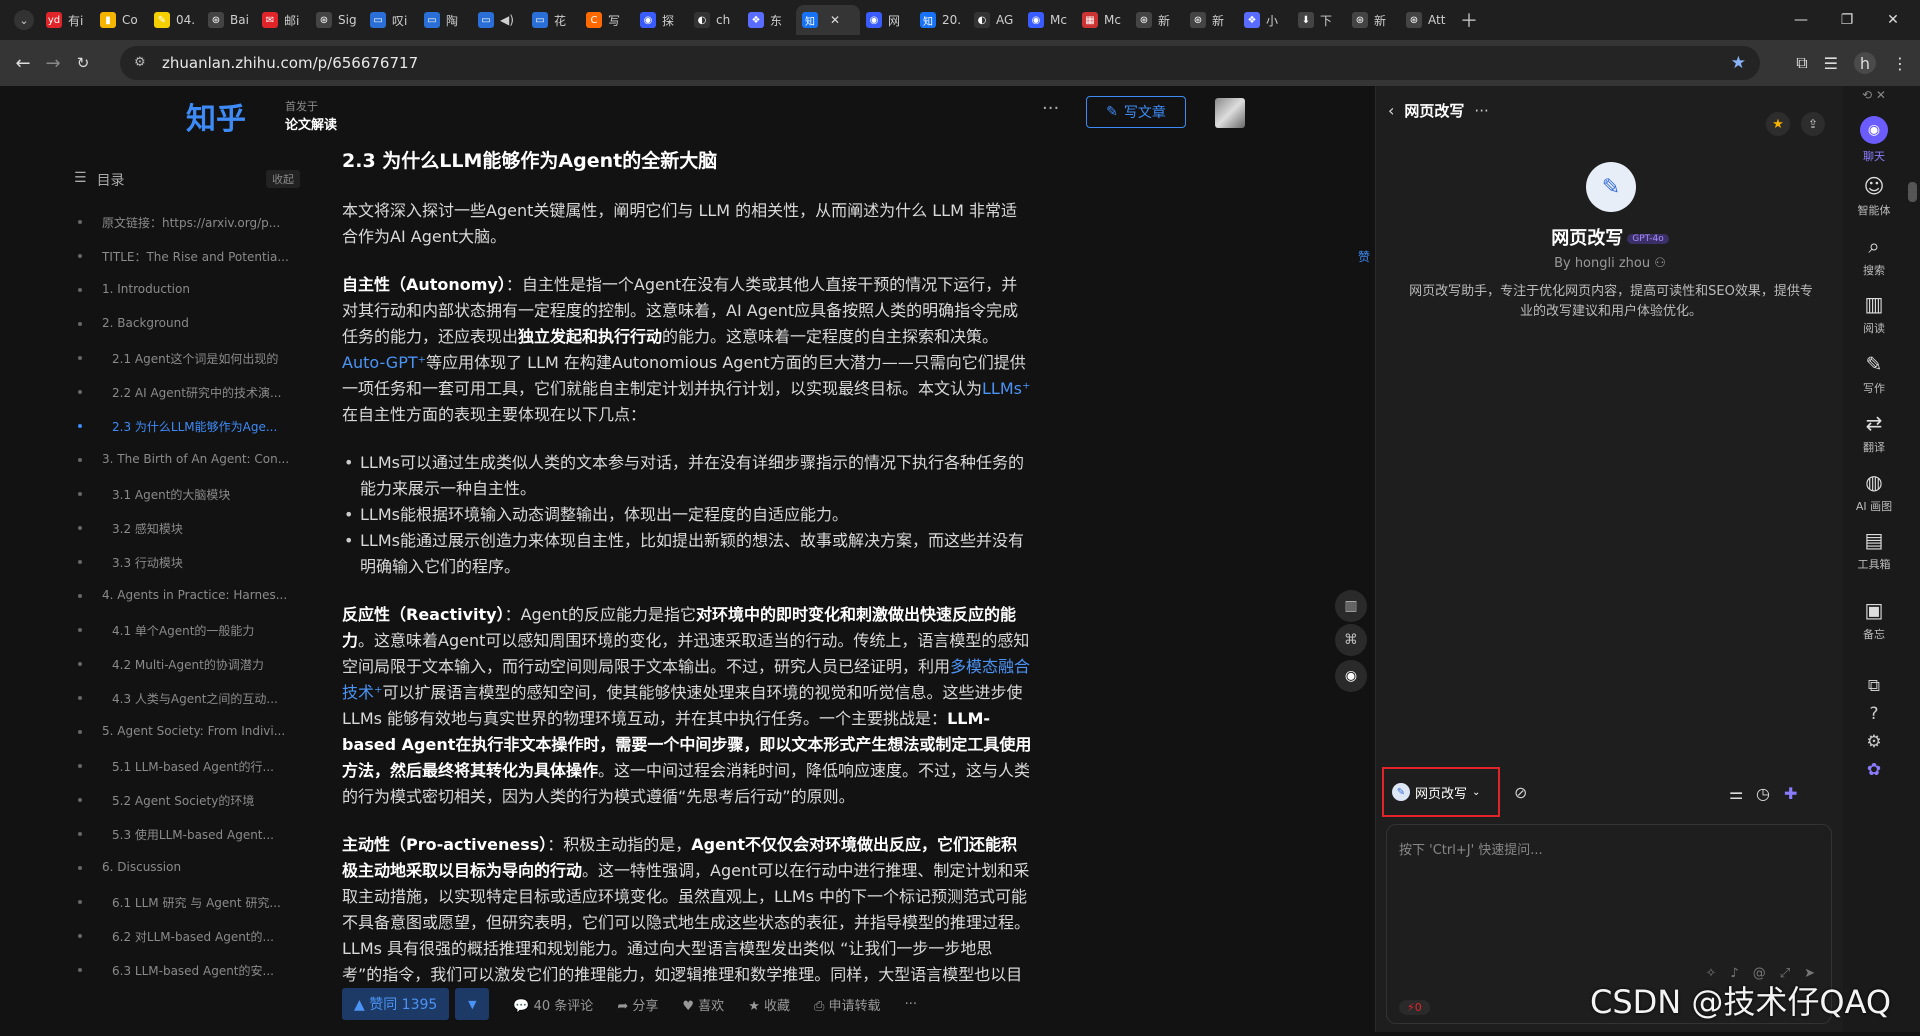  I want to click on browser-tab: ⬇ 下, so click(1319, 20).